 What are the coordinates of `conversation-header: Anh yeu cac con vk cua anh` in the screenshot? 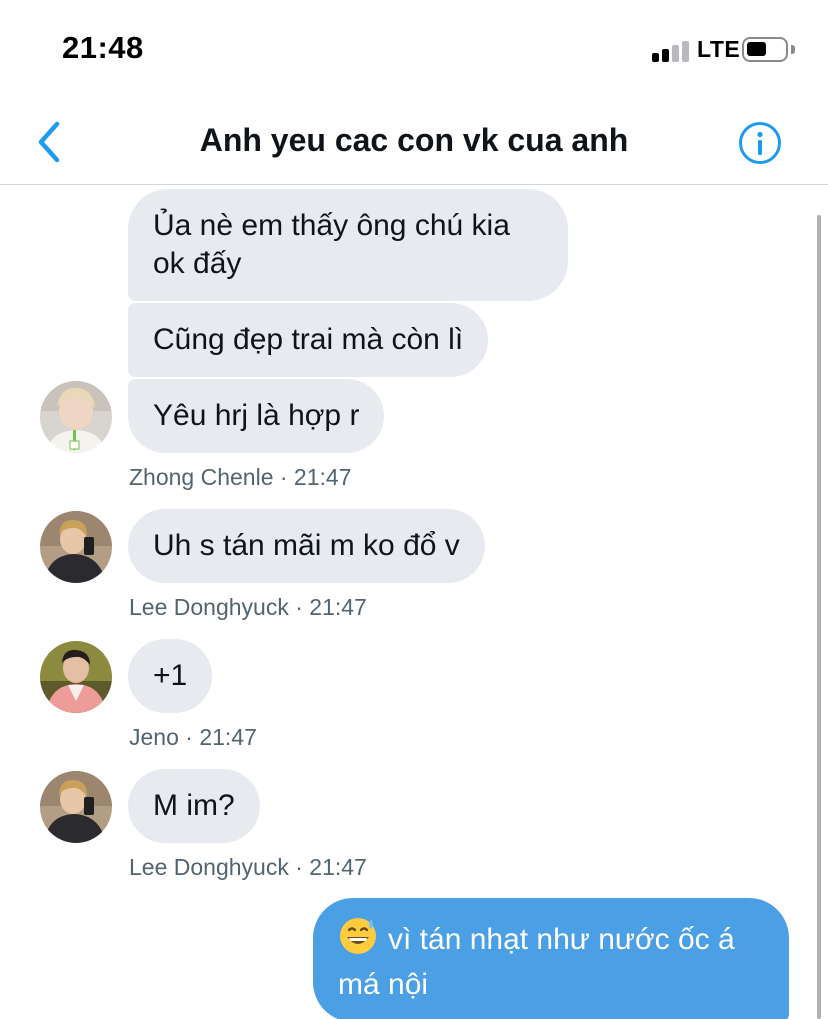 It's located at (414, 142).